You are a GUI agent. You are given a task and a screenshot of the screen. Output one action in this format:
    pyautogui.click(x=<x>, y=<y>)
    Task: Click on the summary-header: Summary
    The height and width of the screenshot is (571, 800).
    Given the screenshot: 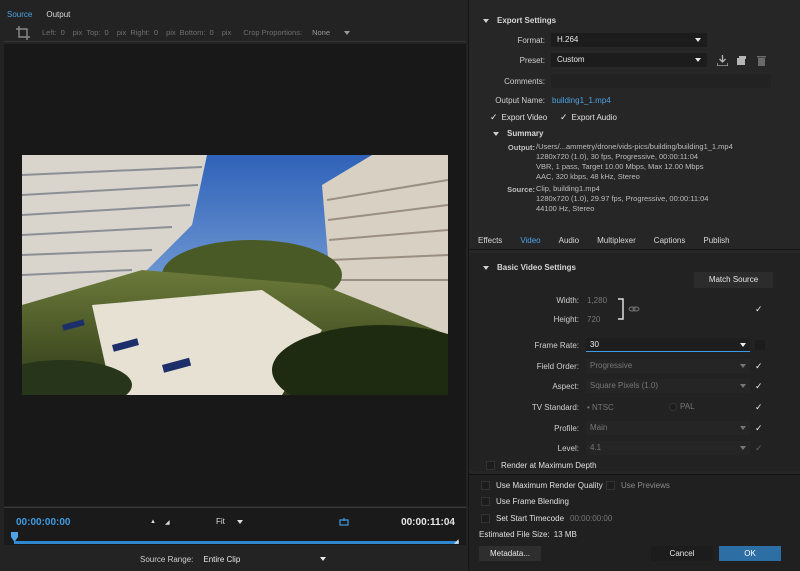 What is the action you would take?
    pyautogui.click(x=518, y=133)
    